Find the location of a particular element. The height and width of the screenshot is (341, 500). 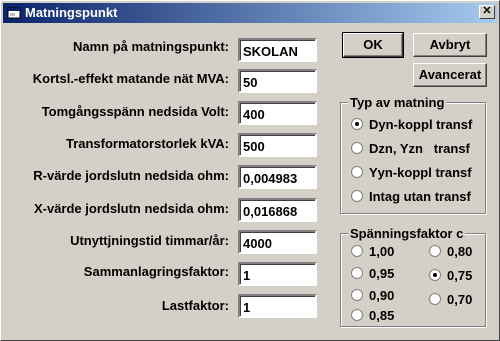

r-value-field: 0,004983 is located at coordinates (277, 177).